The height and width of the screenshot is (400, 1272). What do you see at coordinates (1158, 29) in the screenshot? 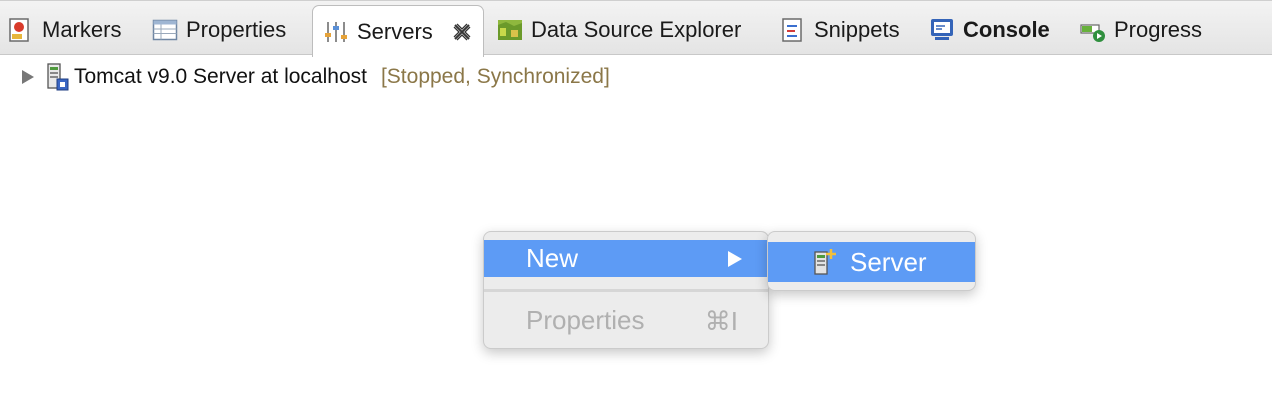
I see `tab-label: Progress` at bounding box center [1158, 29].